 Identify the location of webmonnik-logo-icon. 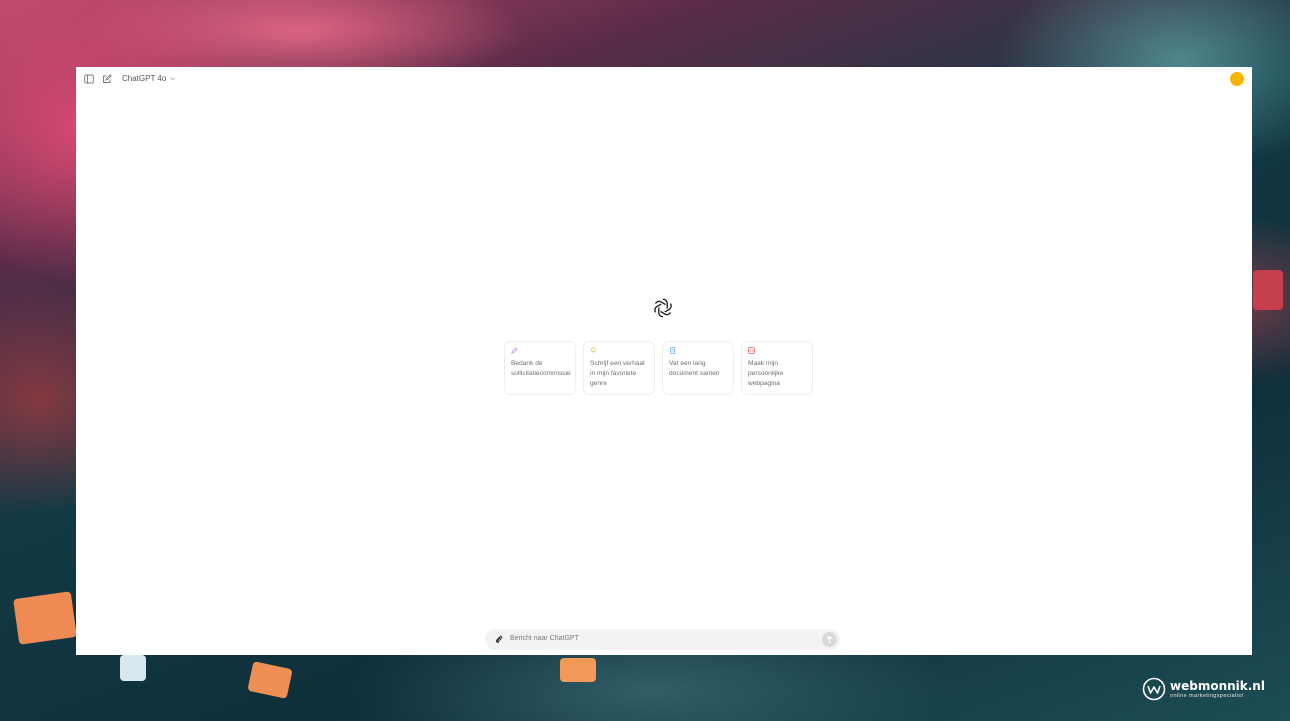
(1154, 689).